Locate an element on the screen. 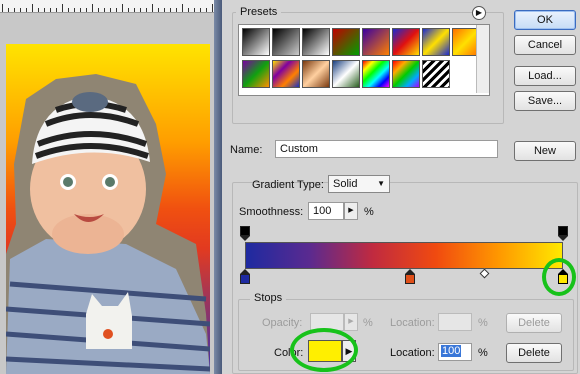  cancel-button: Cancel is located at coordinates (545, 45).